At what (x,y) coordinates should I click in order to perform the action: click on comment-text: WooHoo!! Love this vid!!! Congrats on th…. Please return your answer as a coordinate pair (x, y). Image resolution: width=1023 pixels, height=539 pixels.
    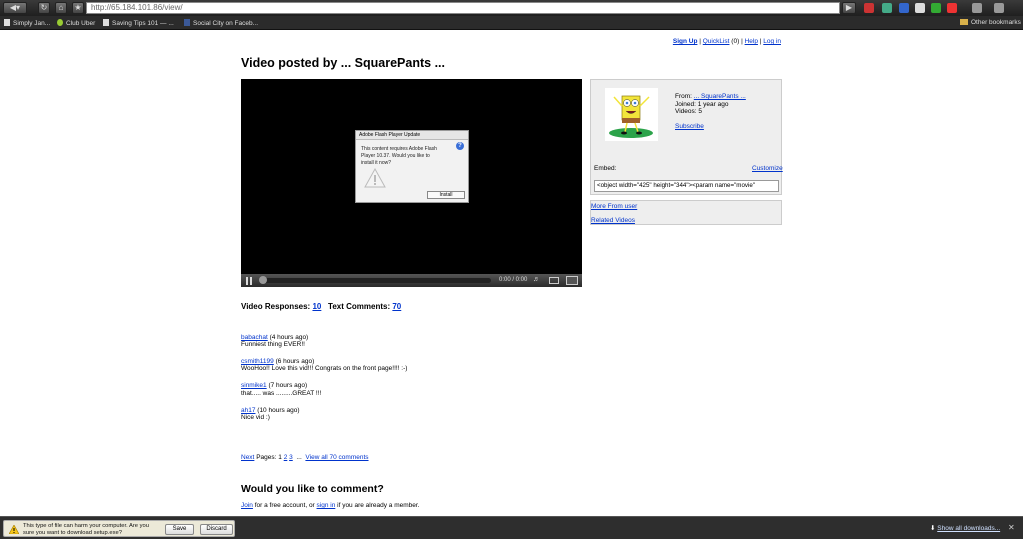
    Looking at the image, I should click on (324, 369).